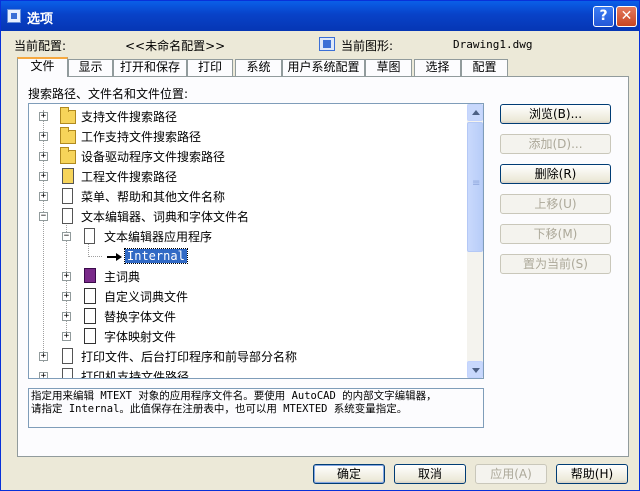 This screenshot has width=640, height=491. Describe the element at coordinates (484, 67) in the screenshot. I see `tab-profiles: 配置` at that location.